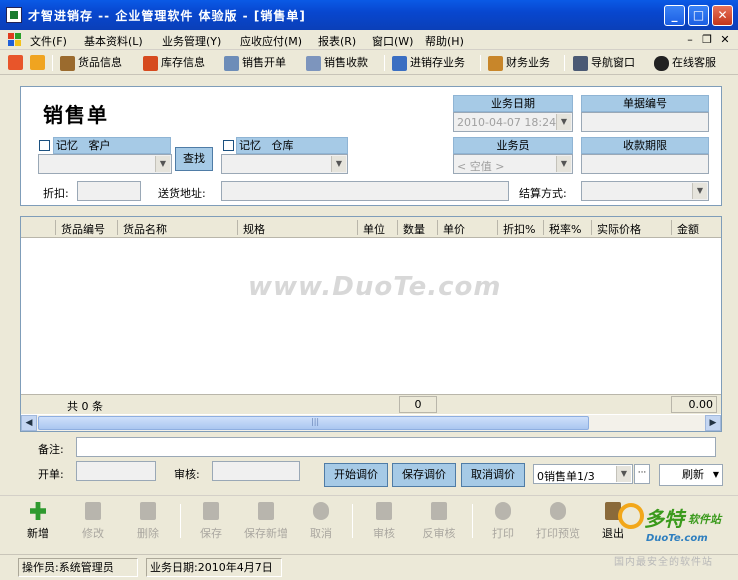 The width and height of the screenshot is (738, 580). I want to click on col-actual-price: 实际价格, so click(619, 229).